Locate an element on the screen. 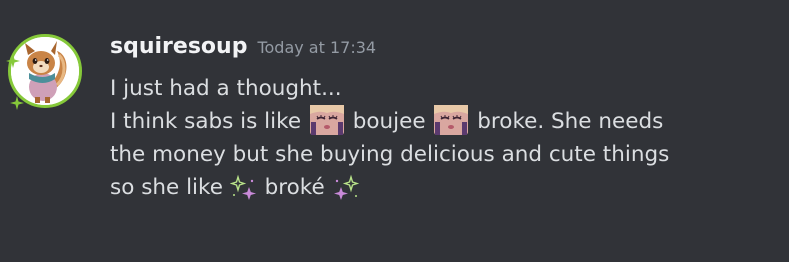  timestamp: Today at 17:34 is located at coordinates (316, 47).